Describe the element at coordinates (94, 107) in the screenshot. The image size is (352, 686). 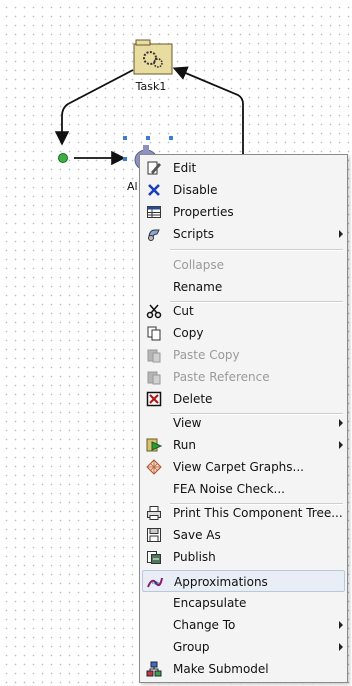
I see `connector-task-to-start` at that location.